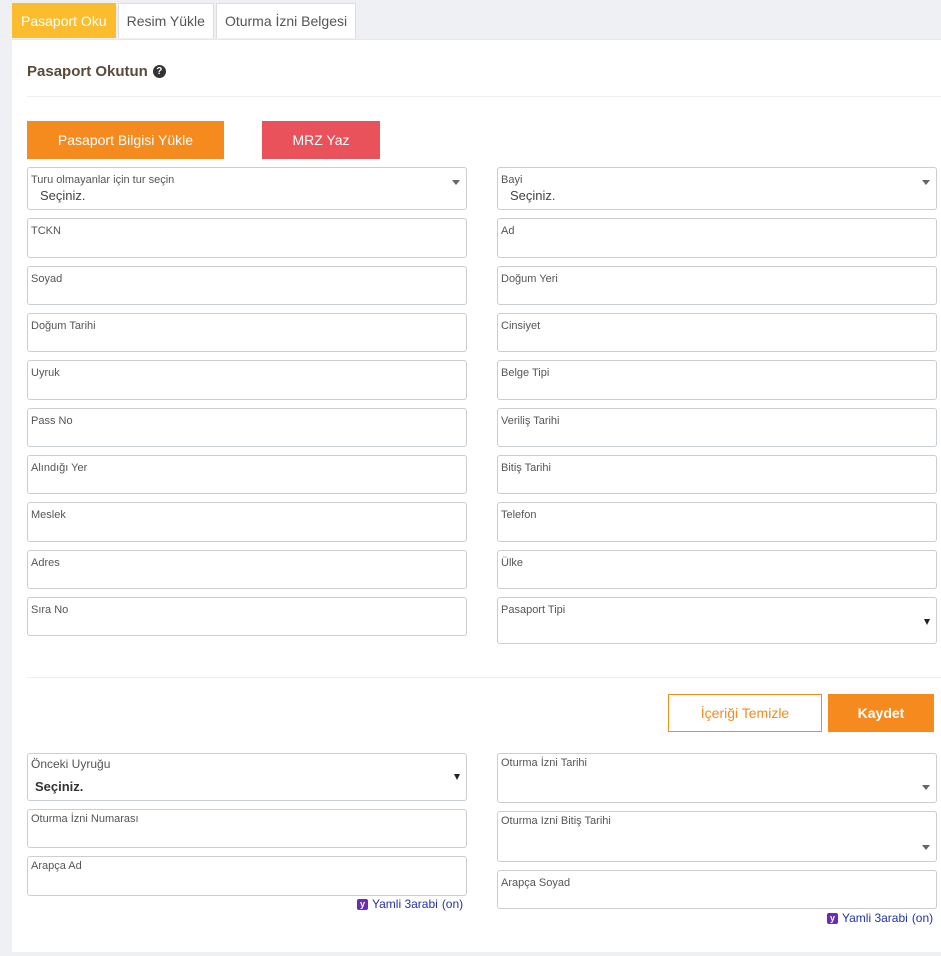 This screenshot has height=956, width=941. What do you see at coordinates (717, 188) in the screenshot?
I see `dealer-select: Bayi Seçiniz.` at bounding box center [717, 188].